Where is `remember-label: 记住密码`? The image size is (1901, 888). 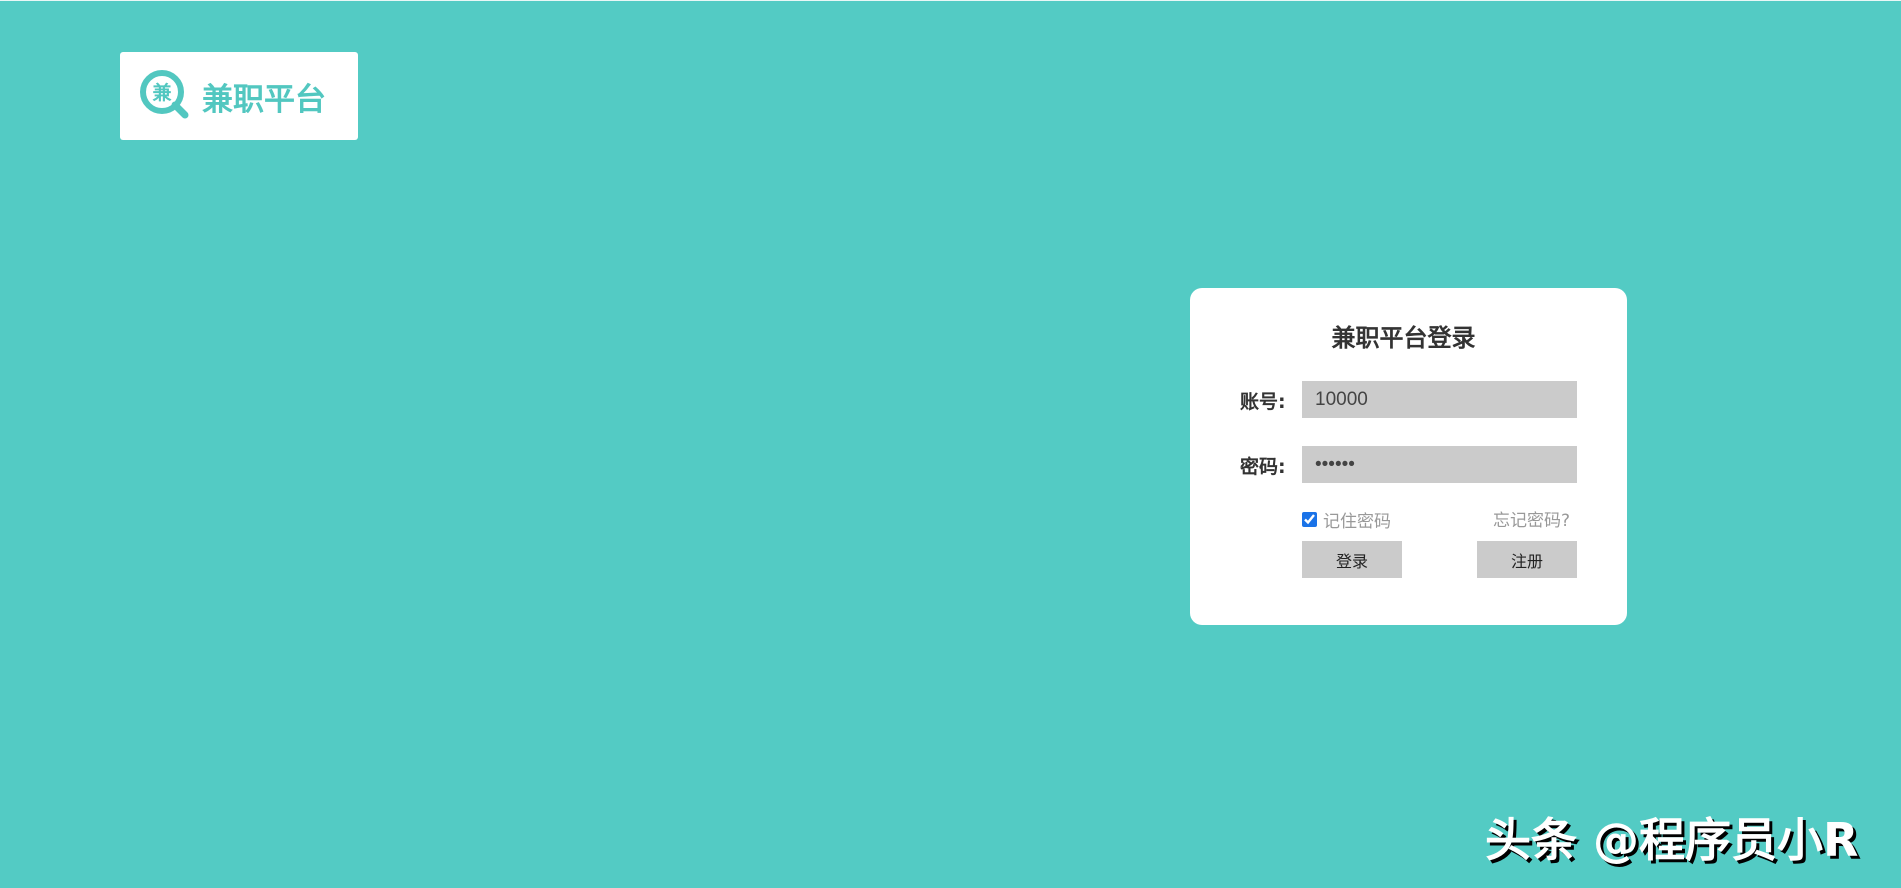
remember-label: 记住密码 is located at coordinates (1357, 522).